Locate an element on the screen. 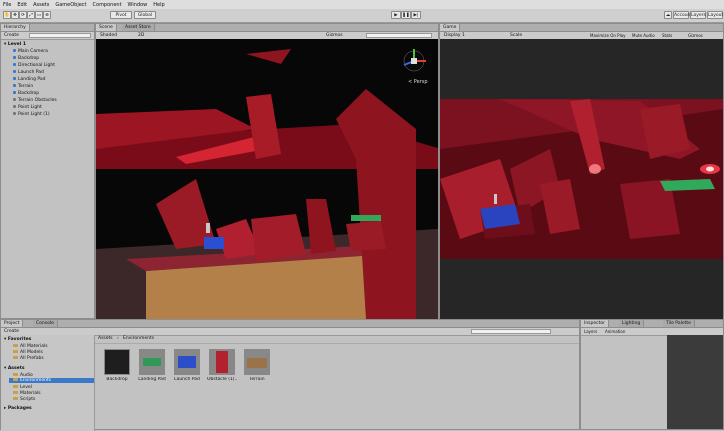 Image resolution: width=724 pixels, height=431 pixels. transform-tool-icon: ⊕ is located at coordinates (47, 15).